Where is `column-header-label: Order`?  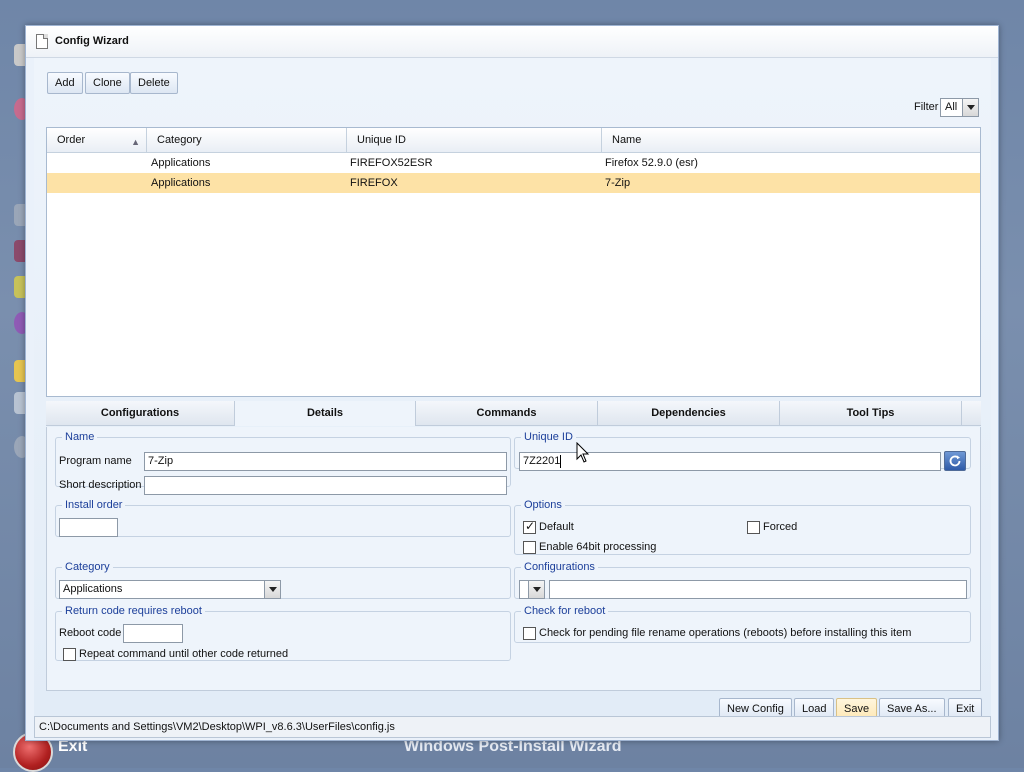 column-header-label: Order is located at coordinates (71, 140).